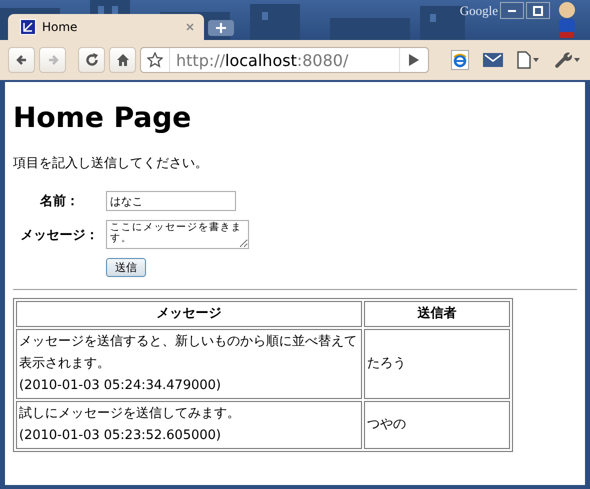 The image size is (590, 489). I want to click on column-header: 送信者, so click(437, 314).